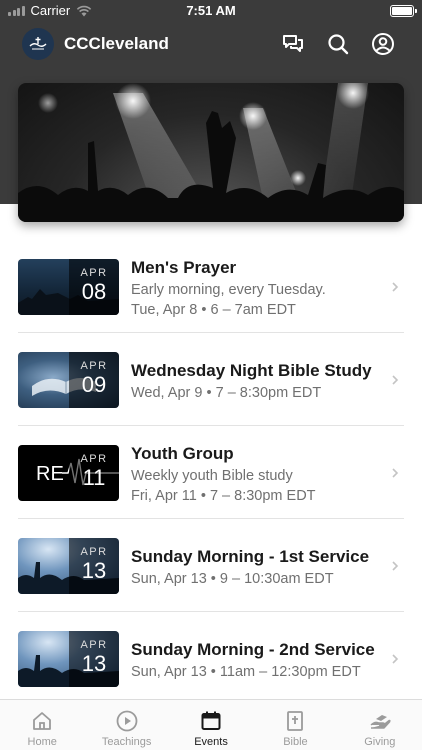 The image size is (422, 750). What do you see at coordinates (253, 649) in the screenshot?
I see `event-title: Sunday Morning - 2nd Service` at bounding box center [253, 649].